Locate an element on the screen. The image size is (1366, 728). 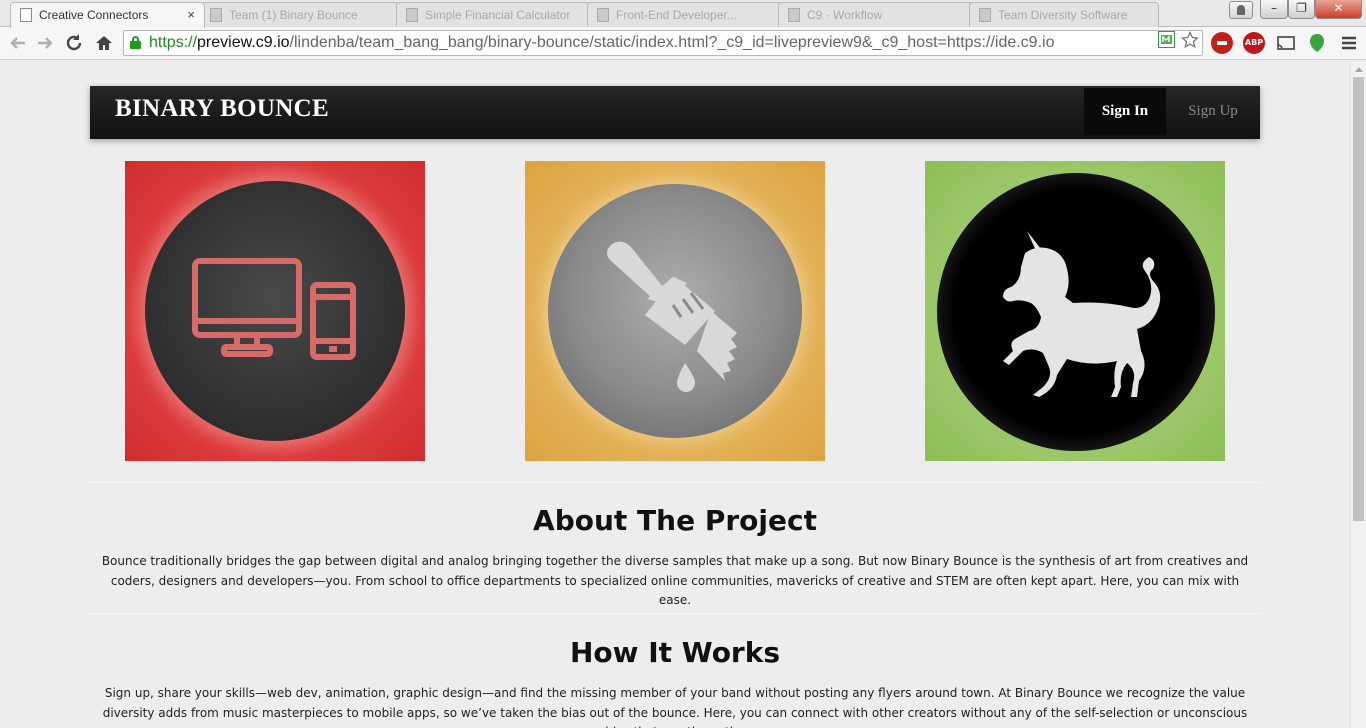
evernote-icon is located at coordinates (1317, 43).